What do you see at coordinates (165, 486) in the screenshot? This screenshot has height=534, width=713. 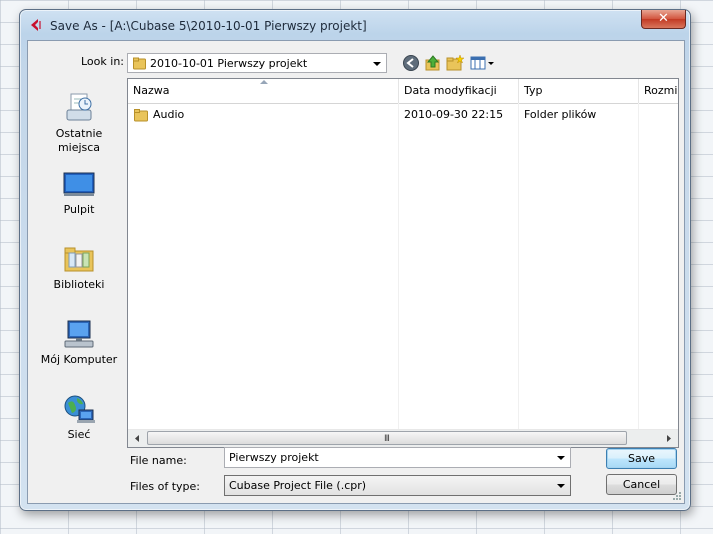 I see `file-type-label: Files of type:` at bounding box center [165, 486].